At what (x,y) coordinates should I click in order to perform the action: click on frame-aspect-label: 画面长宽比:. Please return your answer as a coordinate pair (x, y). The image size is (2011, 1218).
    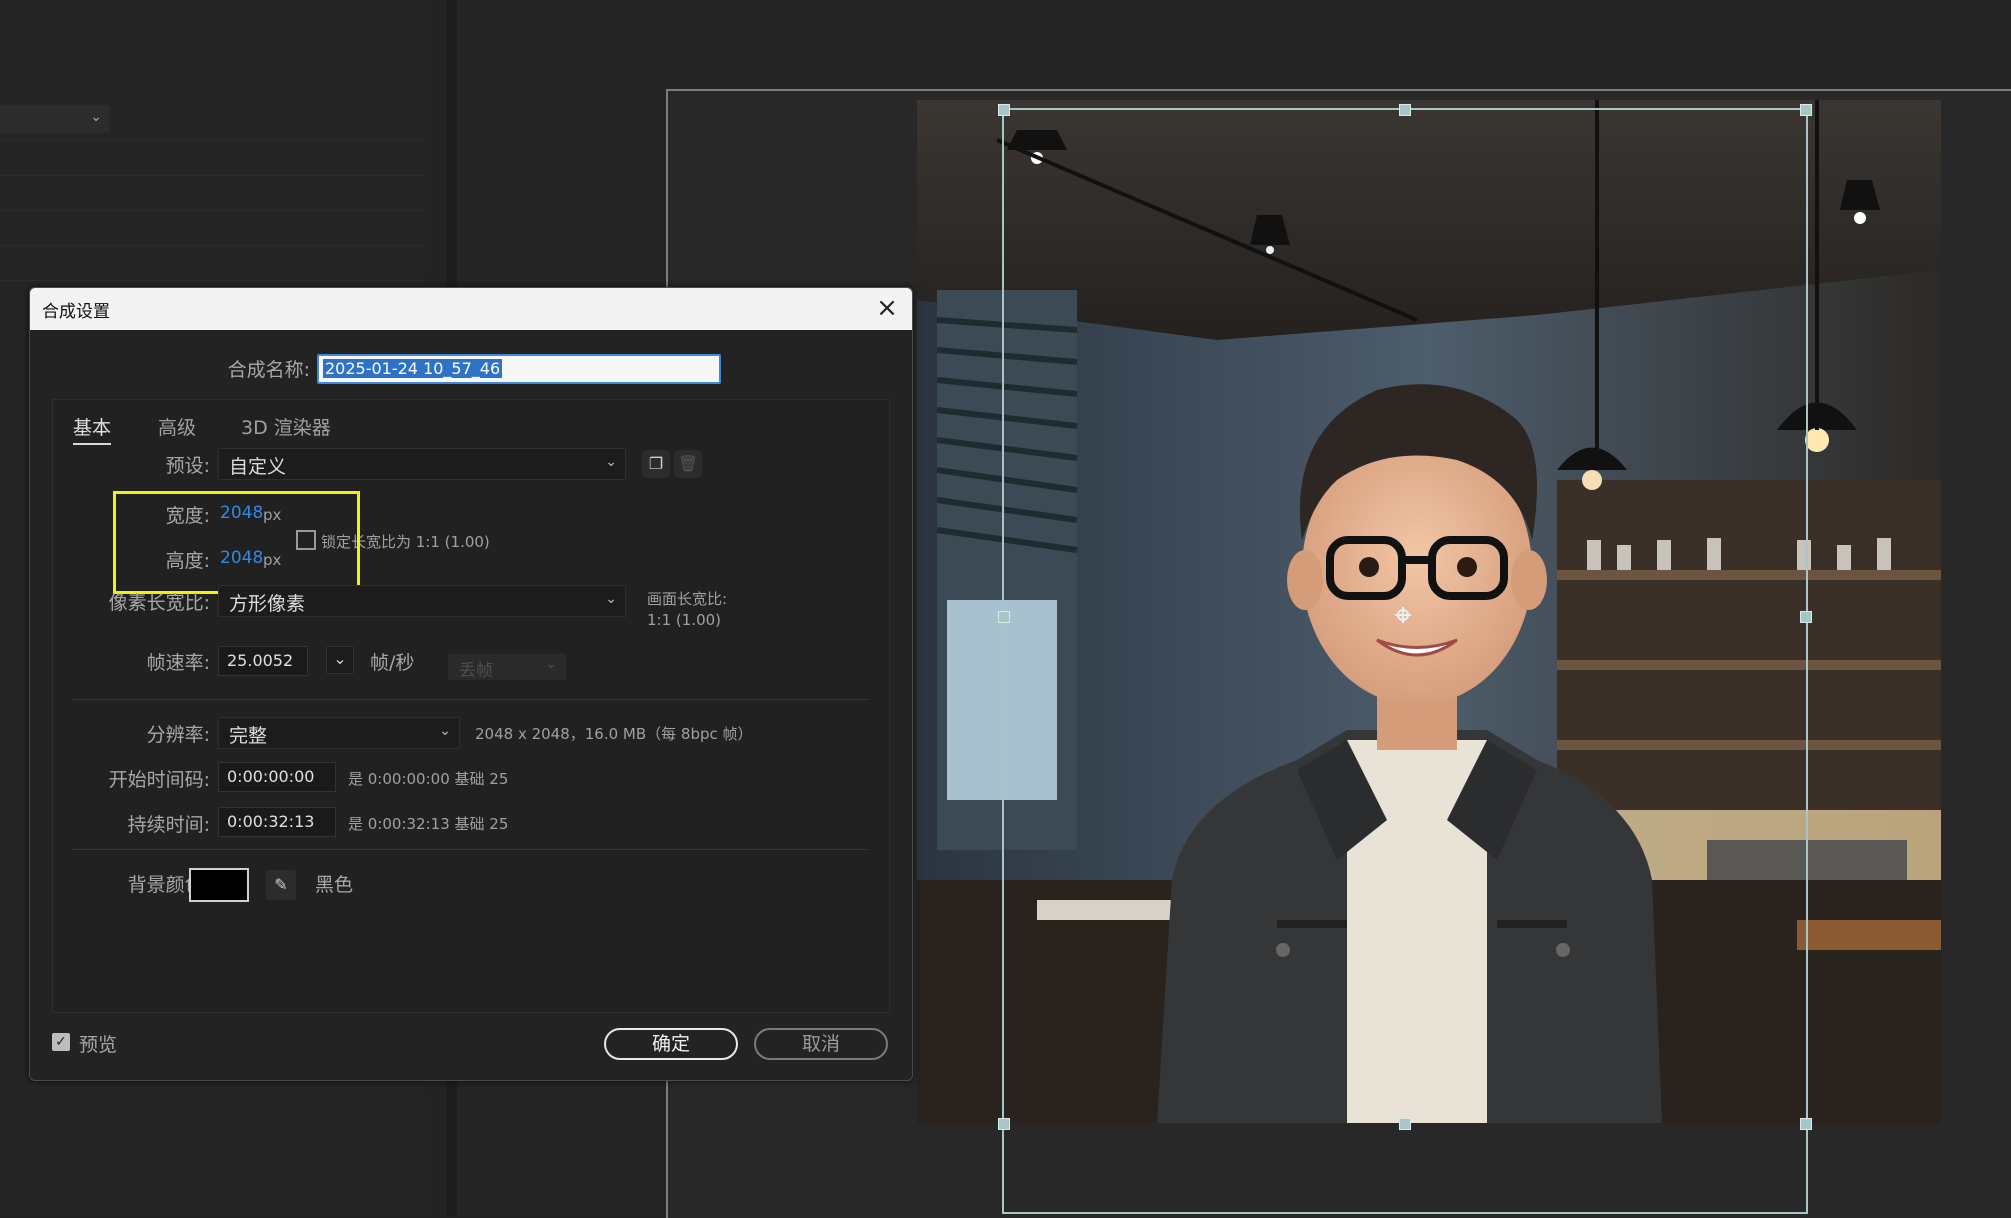
    Looking at the image, I should click on (687, 599).